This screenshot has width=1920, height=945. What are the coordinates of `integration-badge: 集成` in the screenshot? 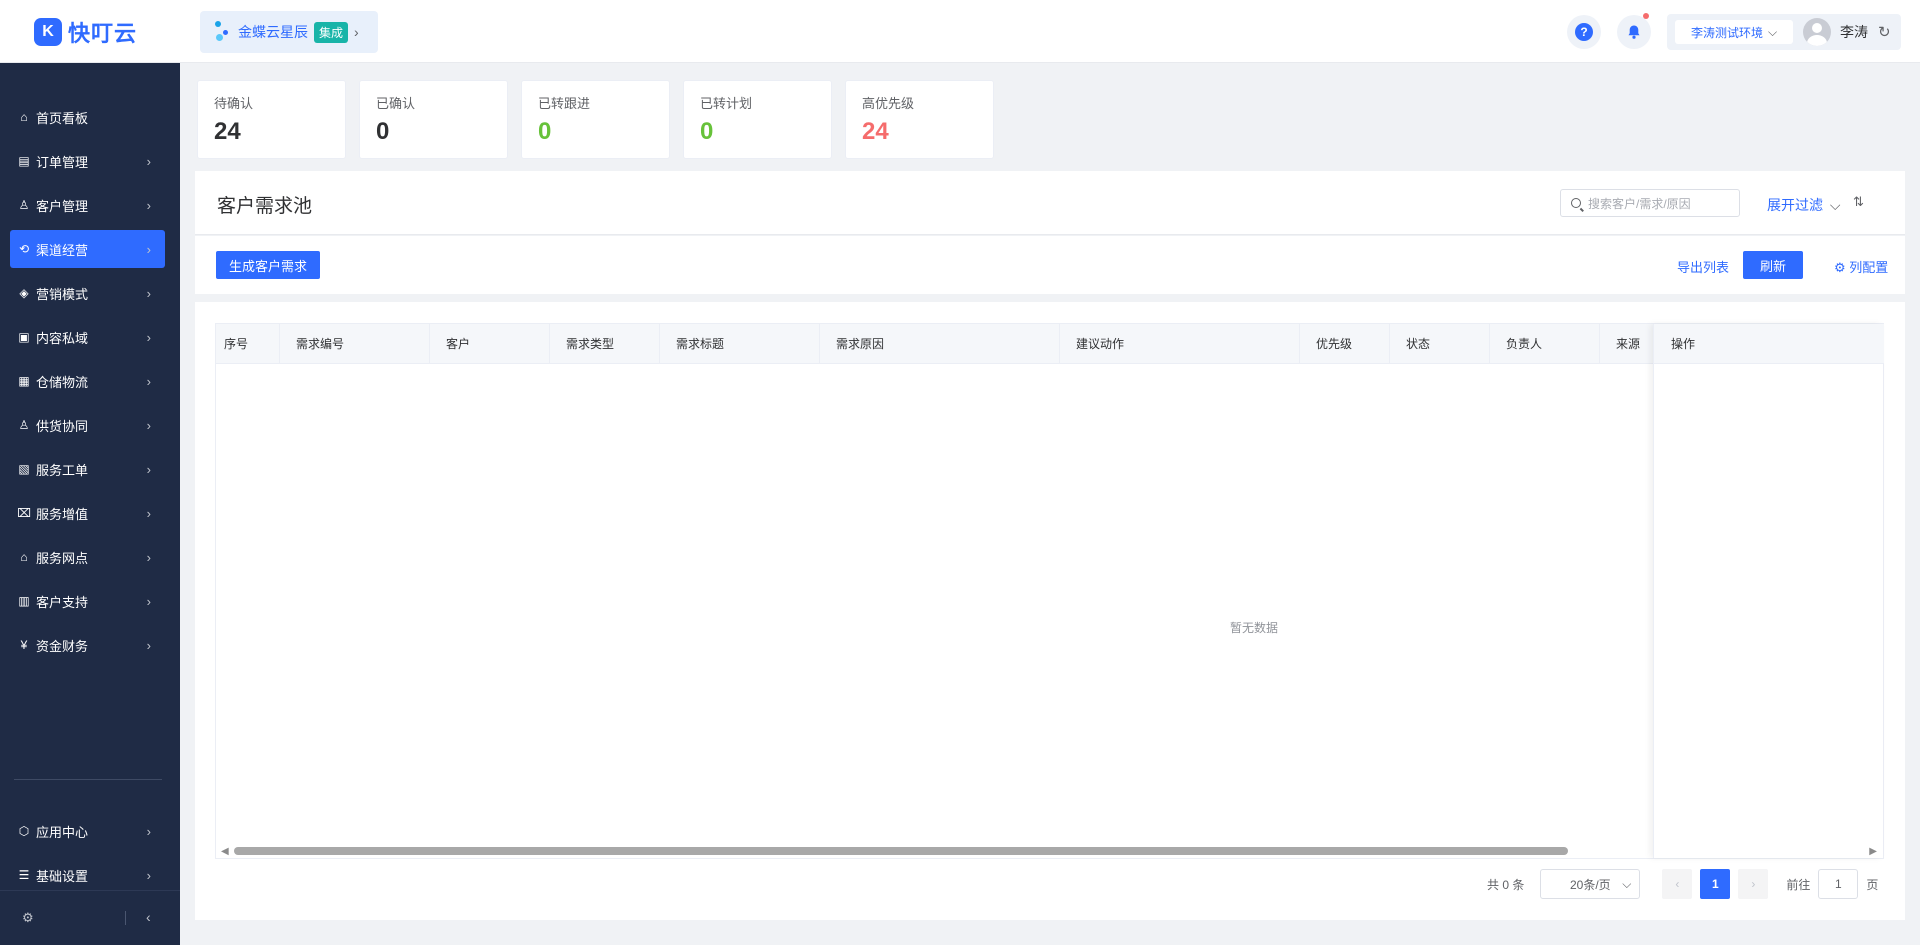 It's located at (331, 32).